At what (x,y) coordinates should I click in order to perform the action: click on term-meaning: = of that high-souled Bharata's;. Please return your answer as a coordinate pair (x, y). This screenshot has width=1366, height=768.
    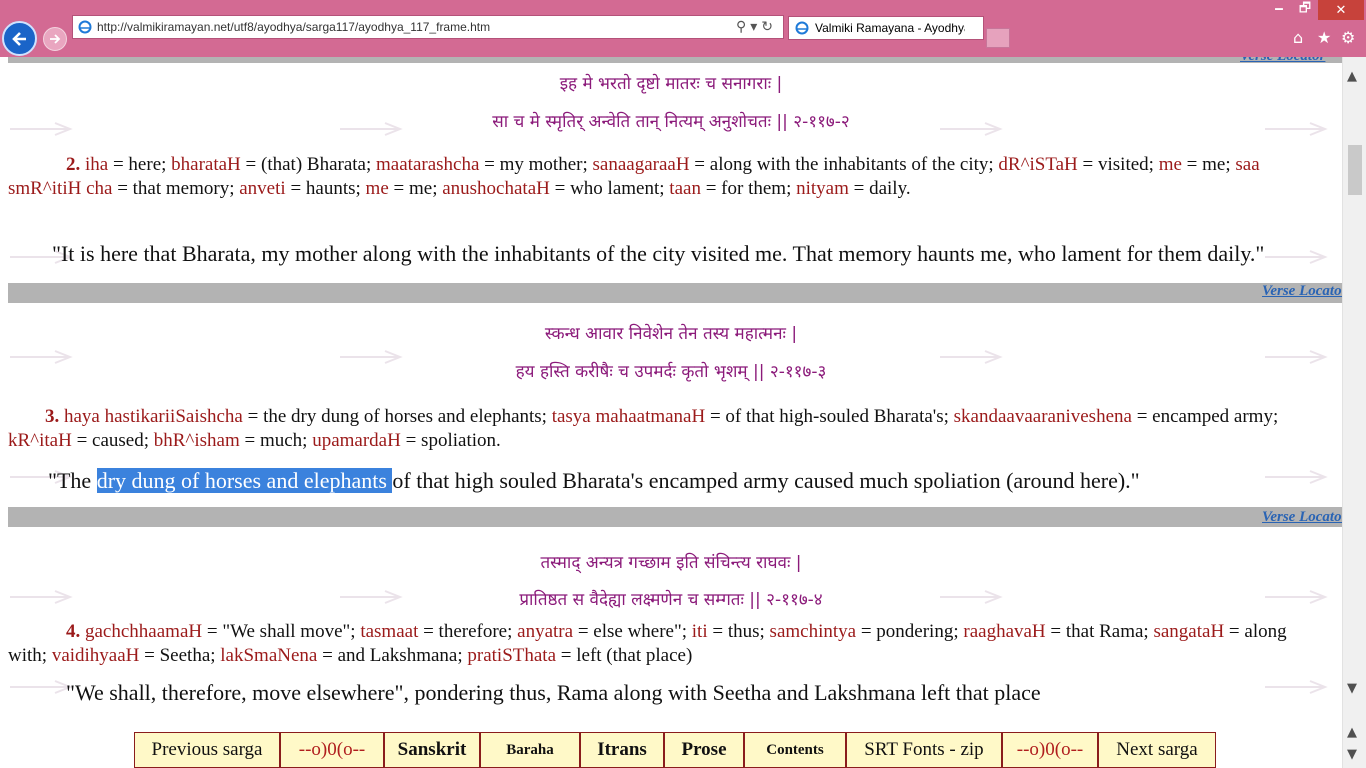
    Looking at the image, I should click on (829, 416).